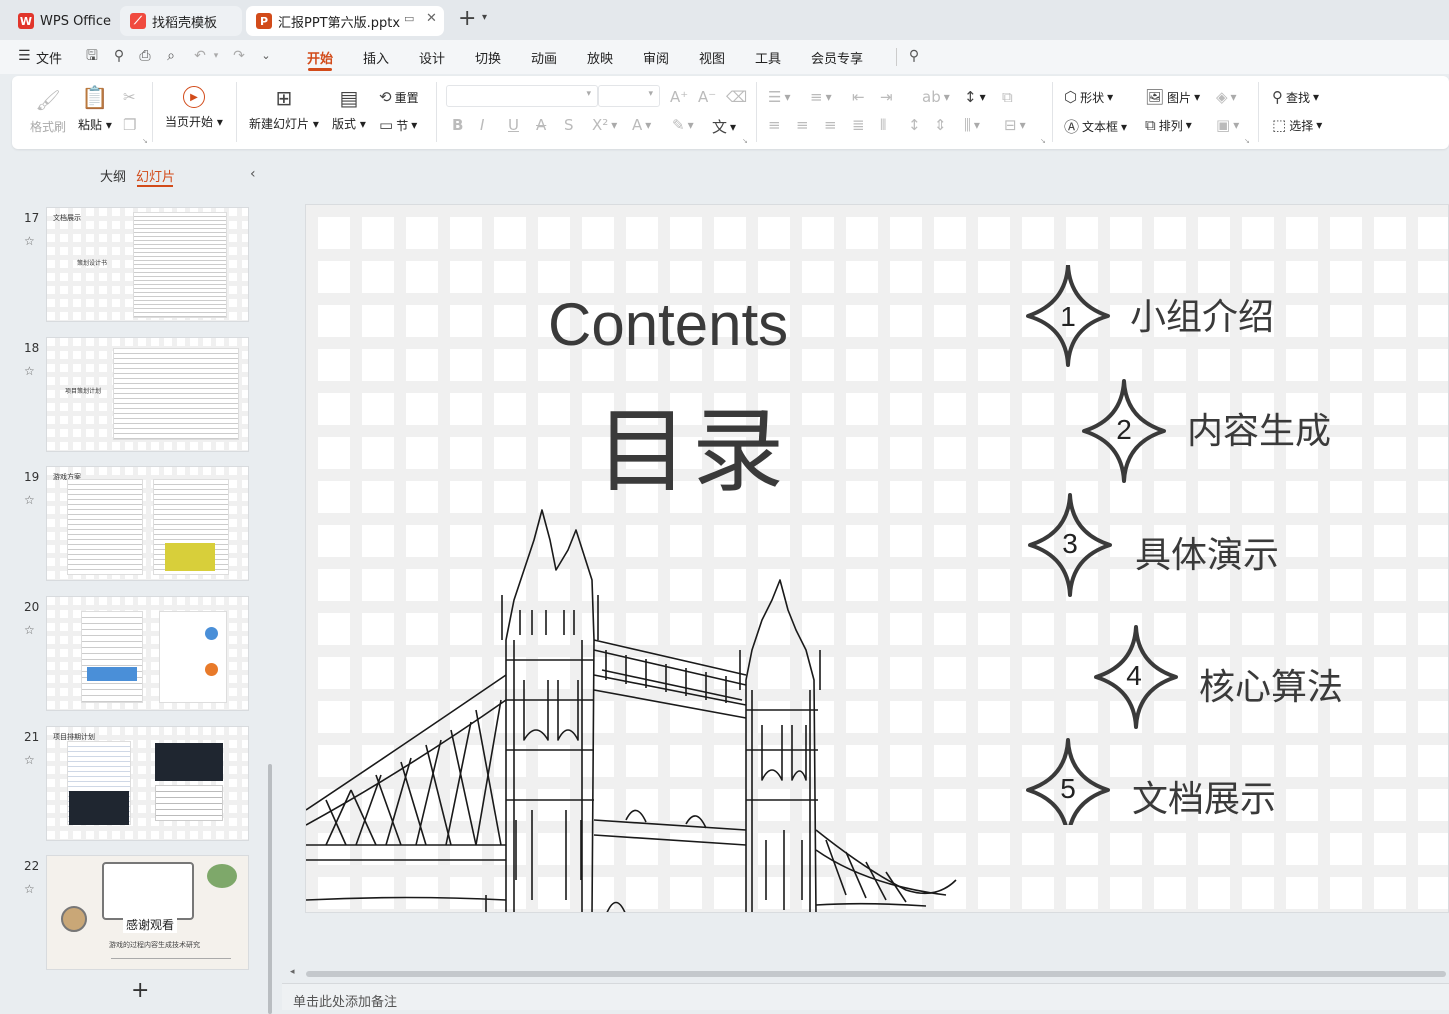 Image resolution: width=1449 pixels, height=1014 pixels. What do you see at coordinates (270, 889) in the screenshot?
I see `thumbnail-scrollbar` at bounding box center [270, 889].